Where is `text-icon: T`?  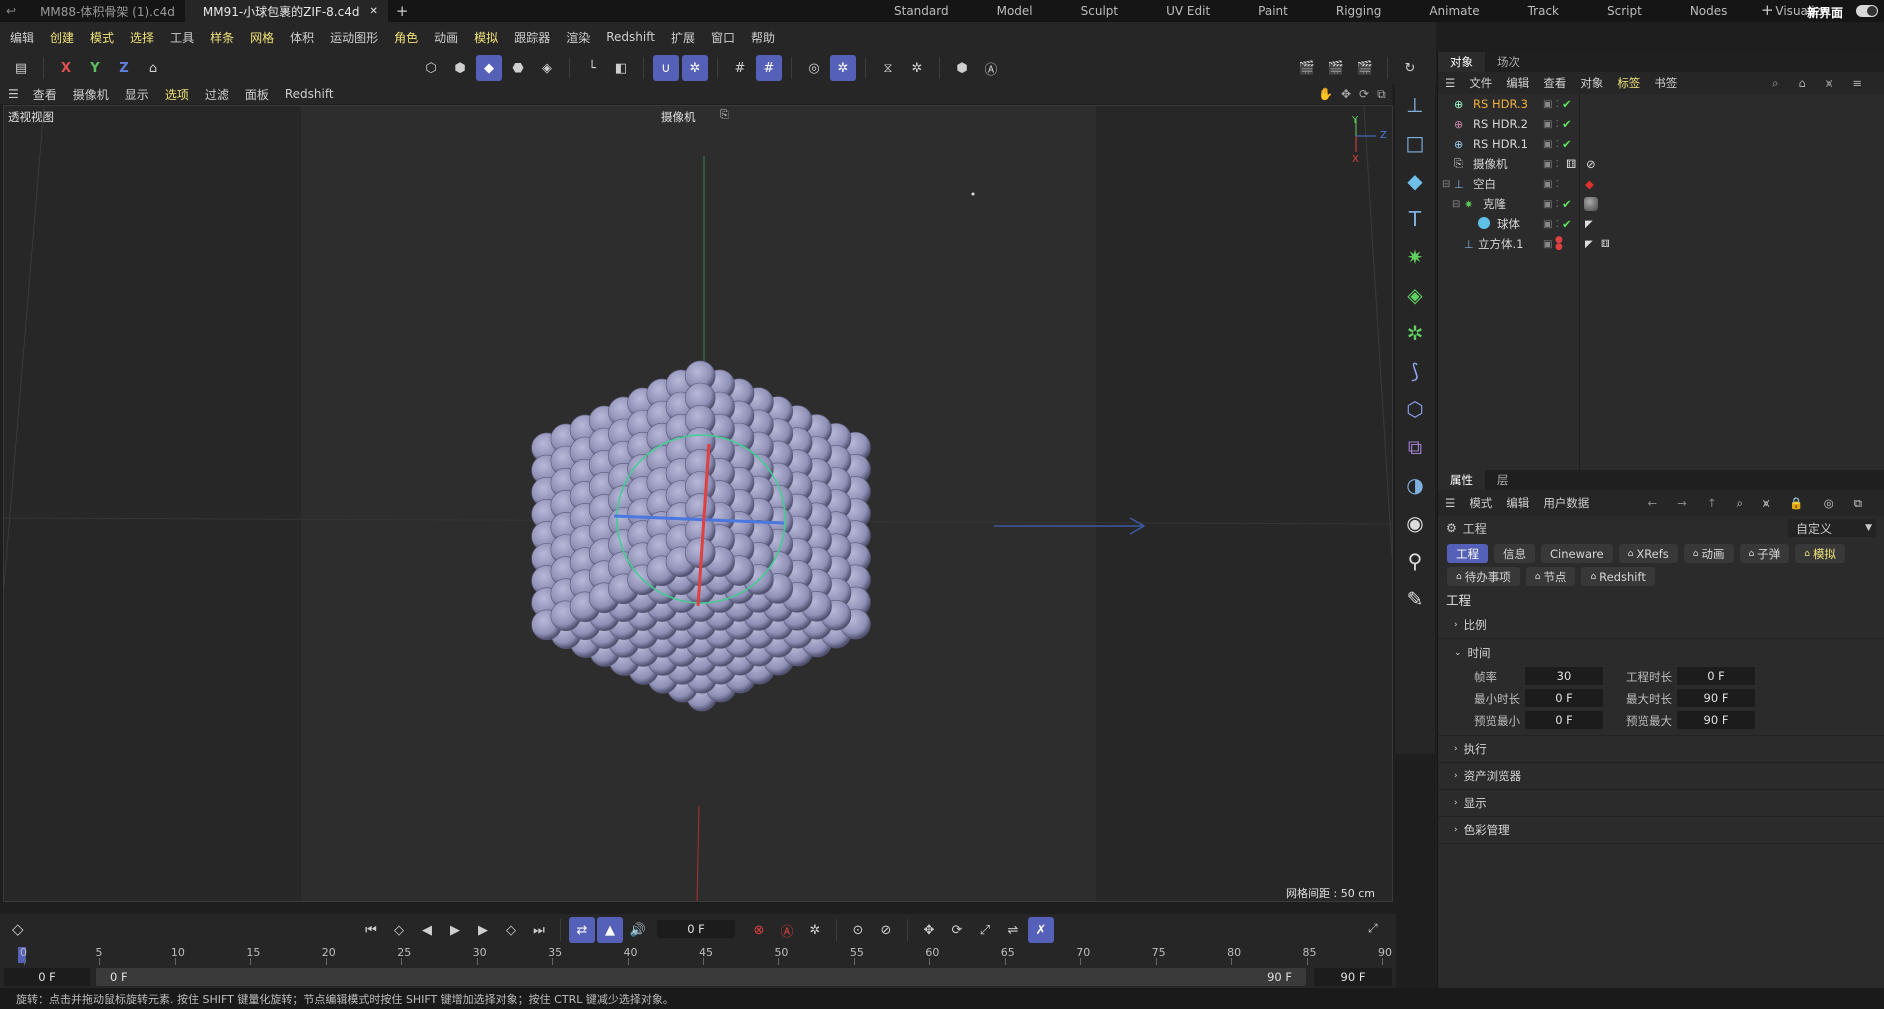
text-icon: T is located at coordinates (1415, 219).